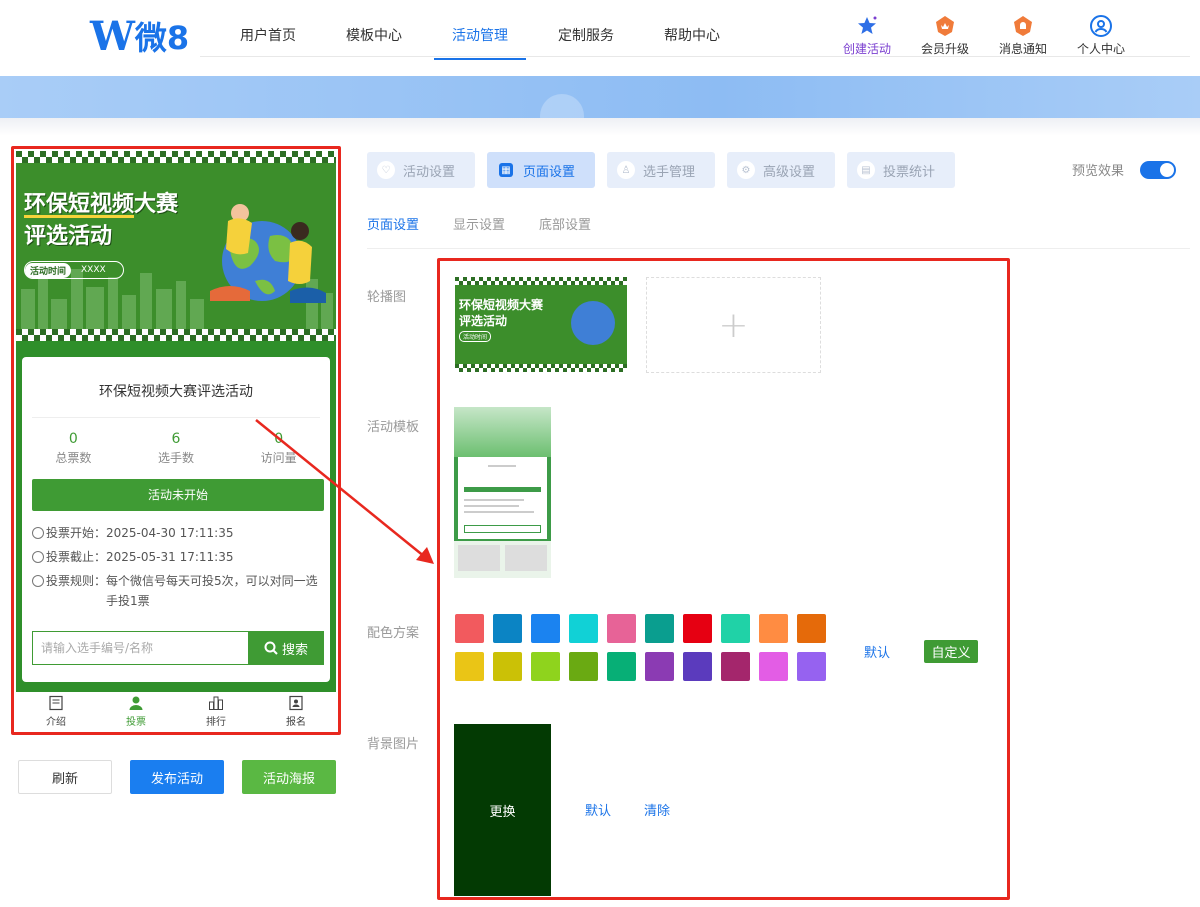 Image resolution: width=1200 pixels, height=907 pixels. What do you see at coordinates (176, 458) in the screenshot?
I see `stat-label: 选手数` at bounding box center [176, 458].